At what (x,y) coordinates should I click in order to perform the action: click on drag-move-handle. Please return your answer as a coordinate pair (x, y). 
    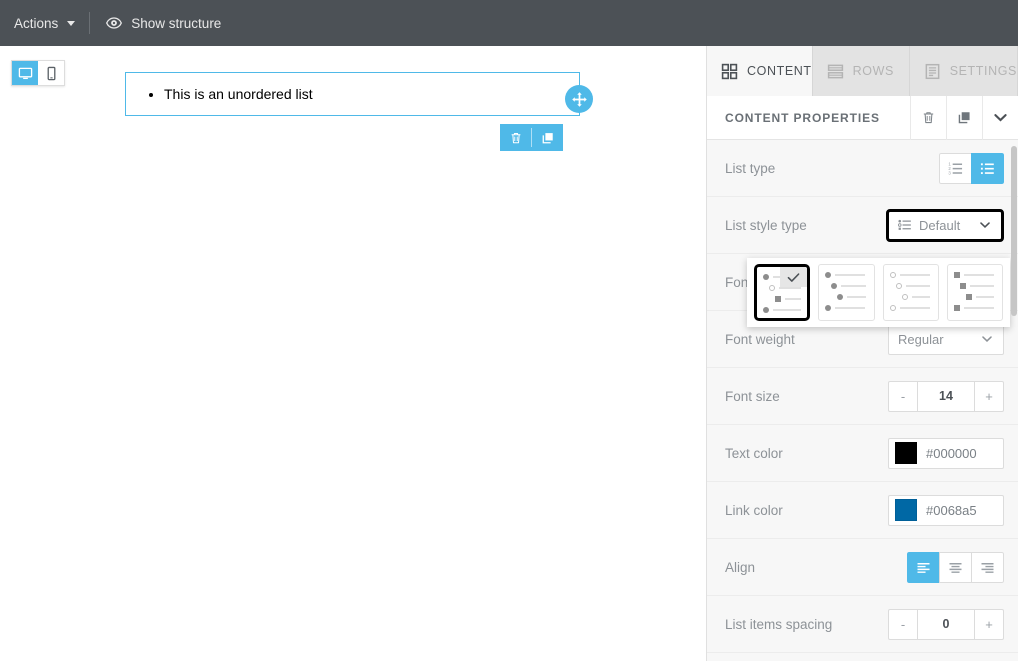
    Looking at the image, I should click on (579, 99).